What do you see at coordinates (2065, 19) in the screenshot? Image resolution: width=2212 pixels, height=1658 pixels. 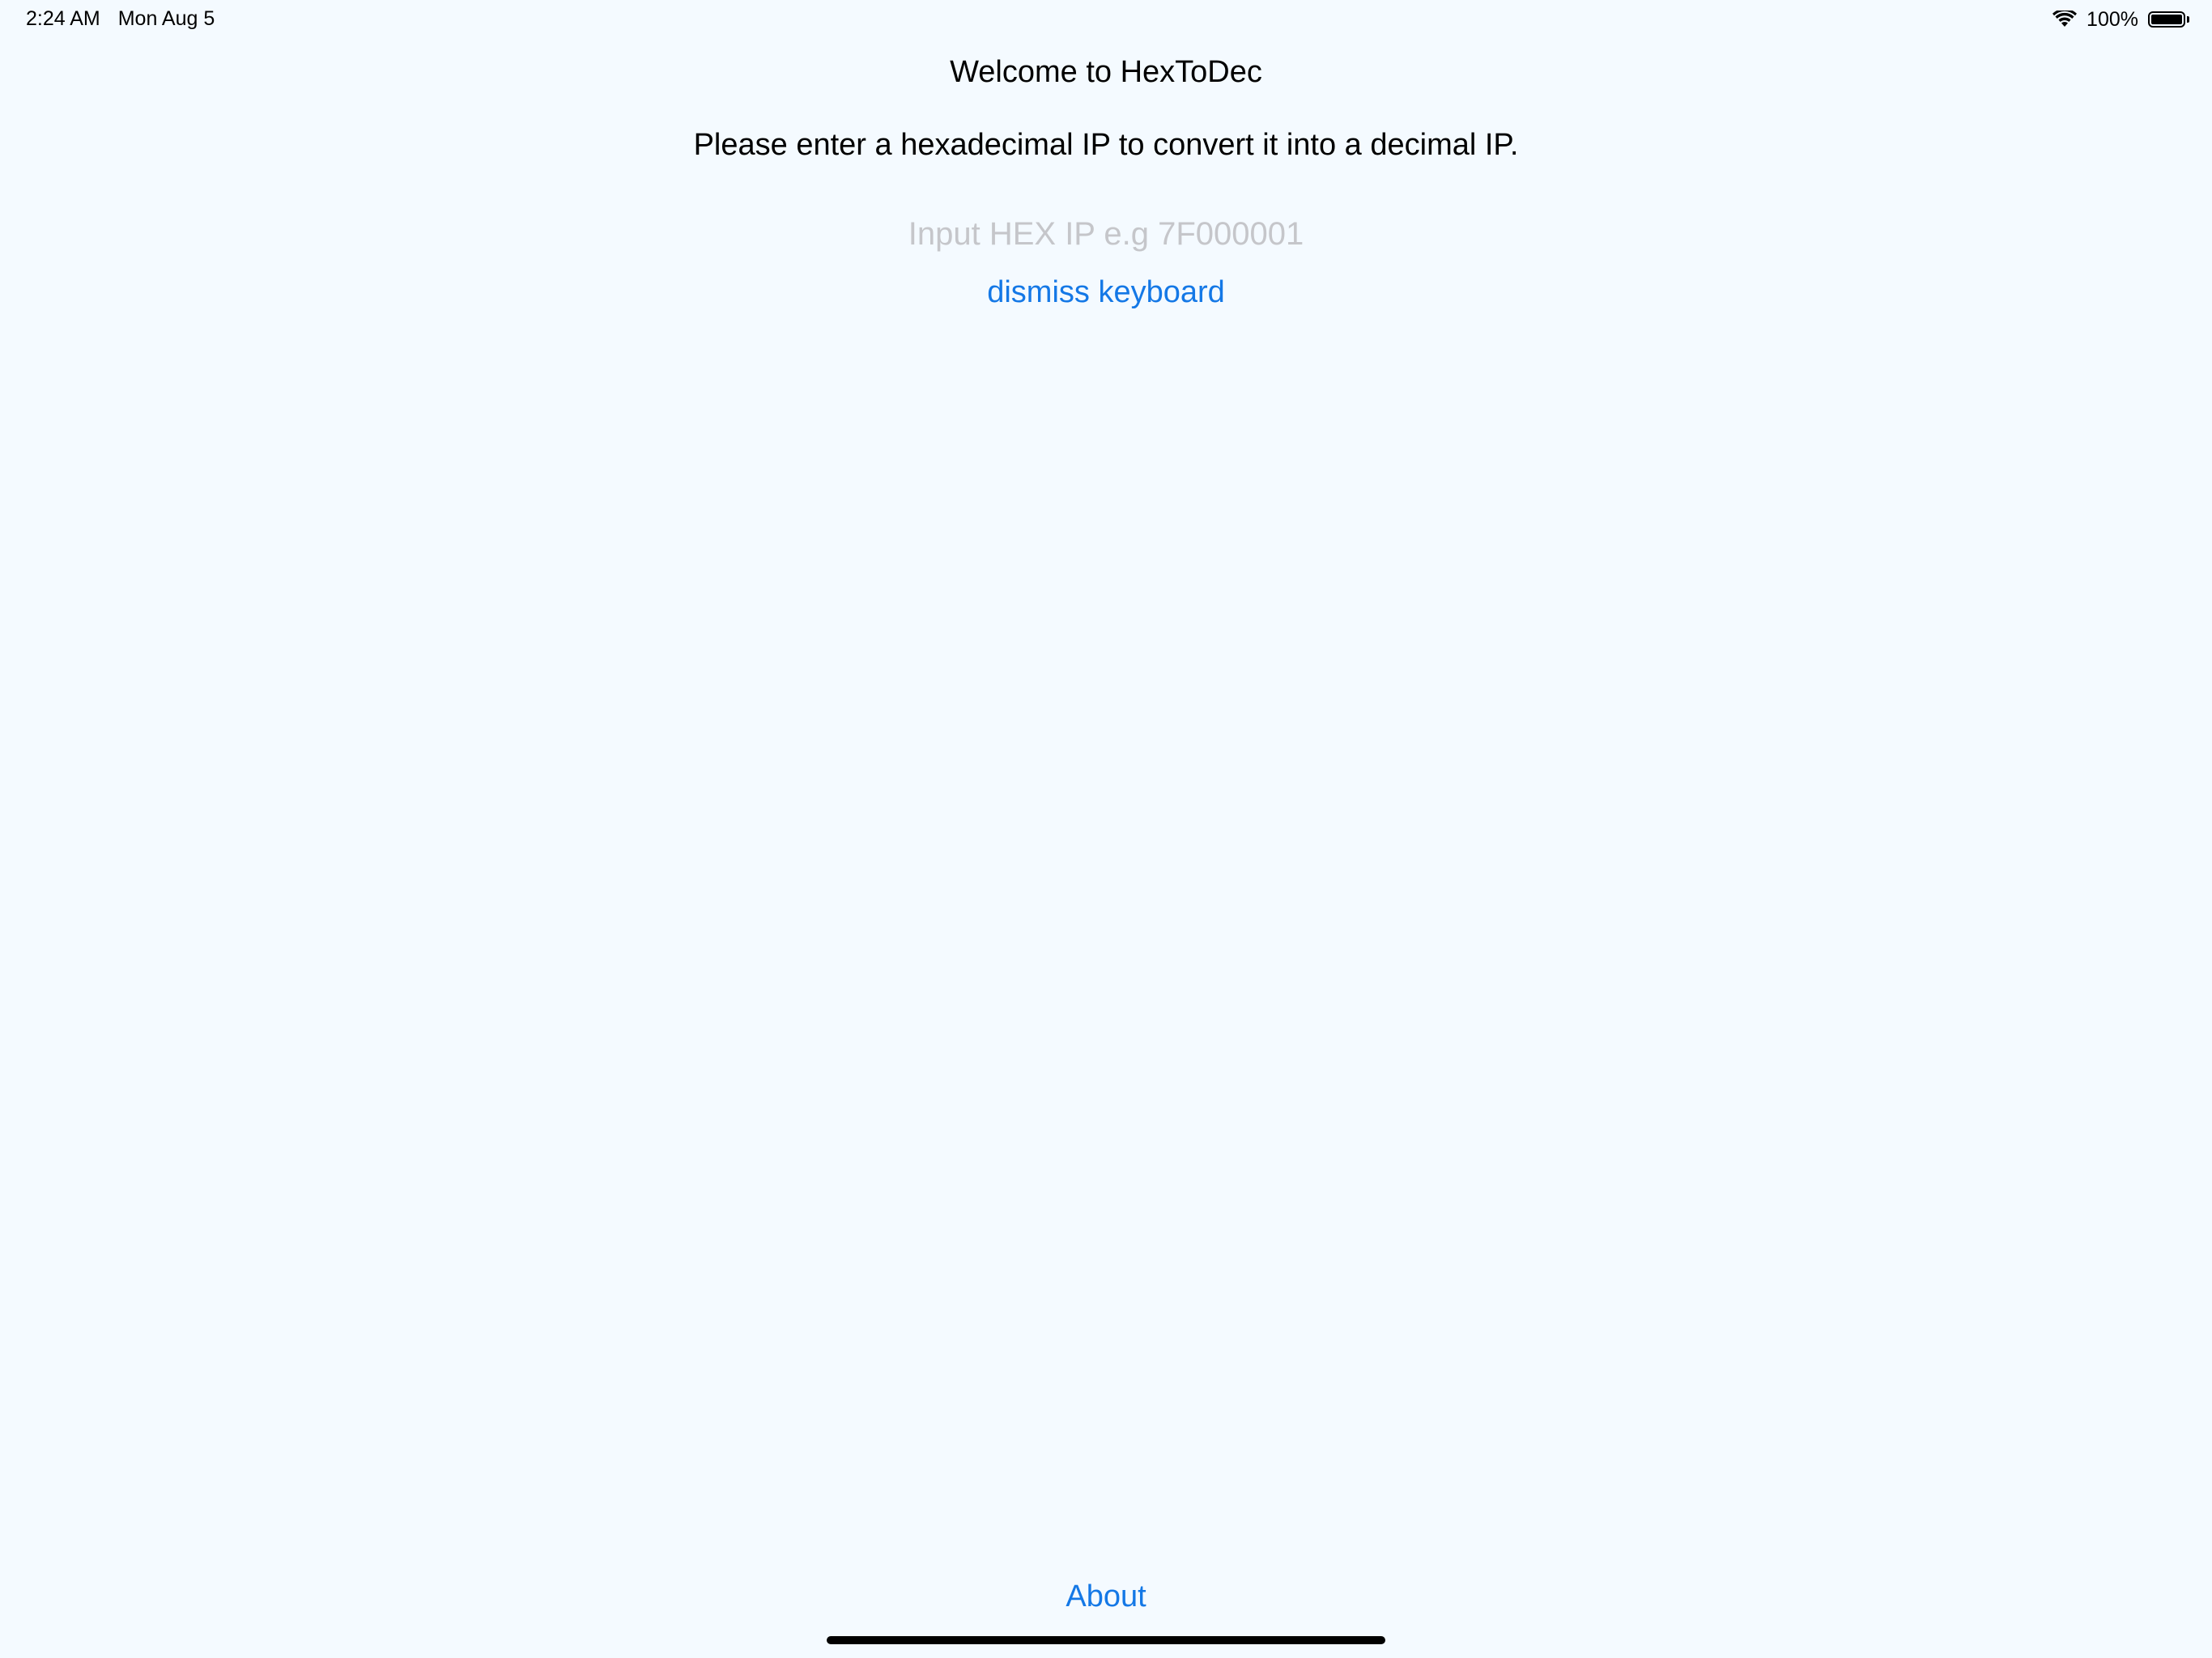 I see `wifi-icon` at bounding box center [2065, 19].